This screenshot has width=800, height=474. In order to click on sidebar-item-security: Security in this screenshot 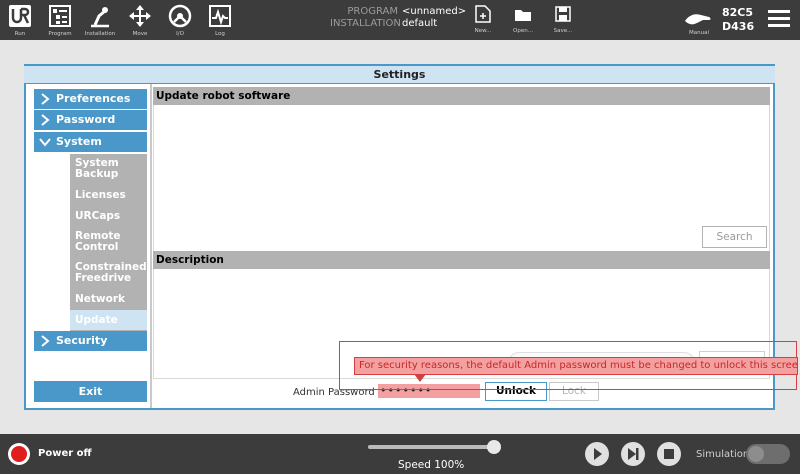, I will do `click(90, 341)`.